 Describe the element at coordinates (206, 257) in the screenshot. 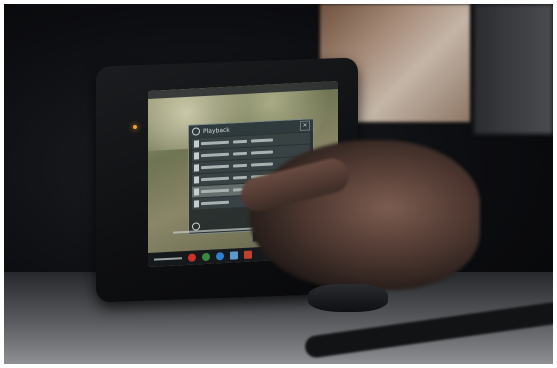

I see `play-button` at that location.